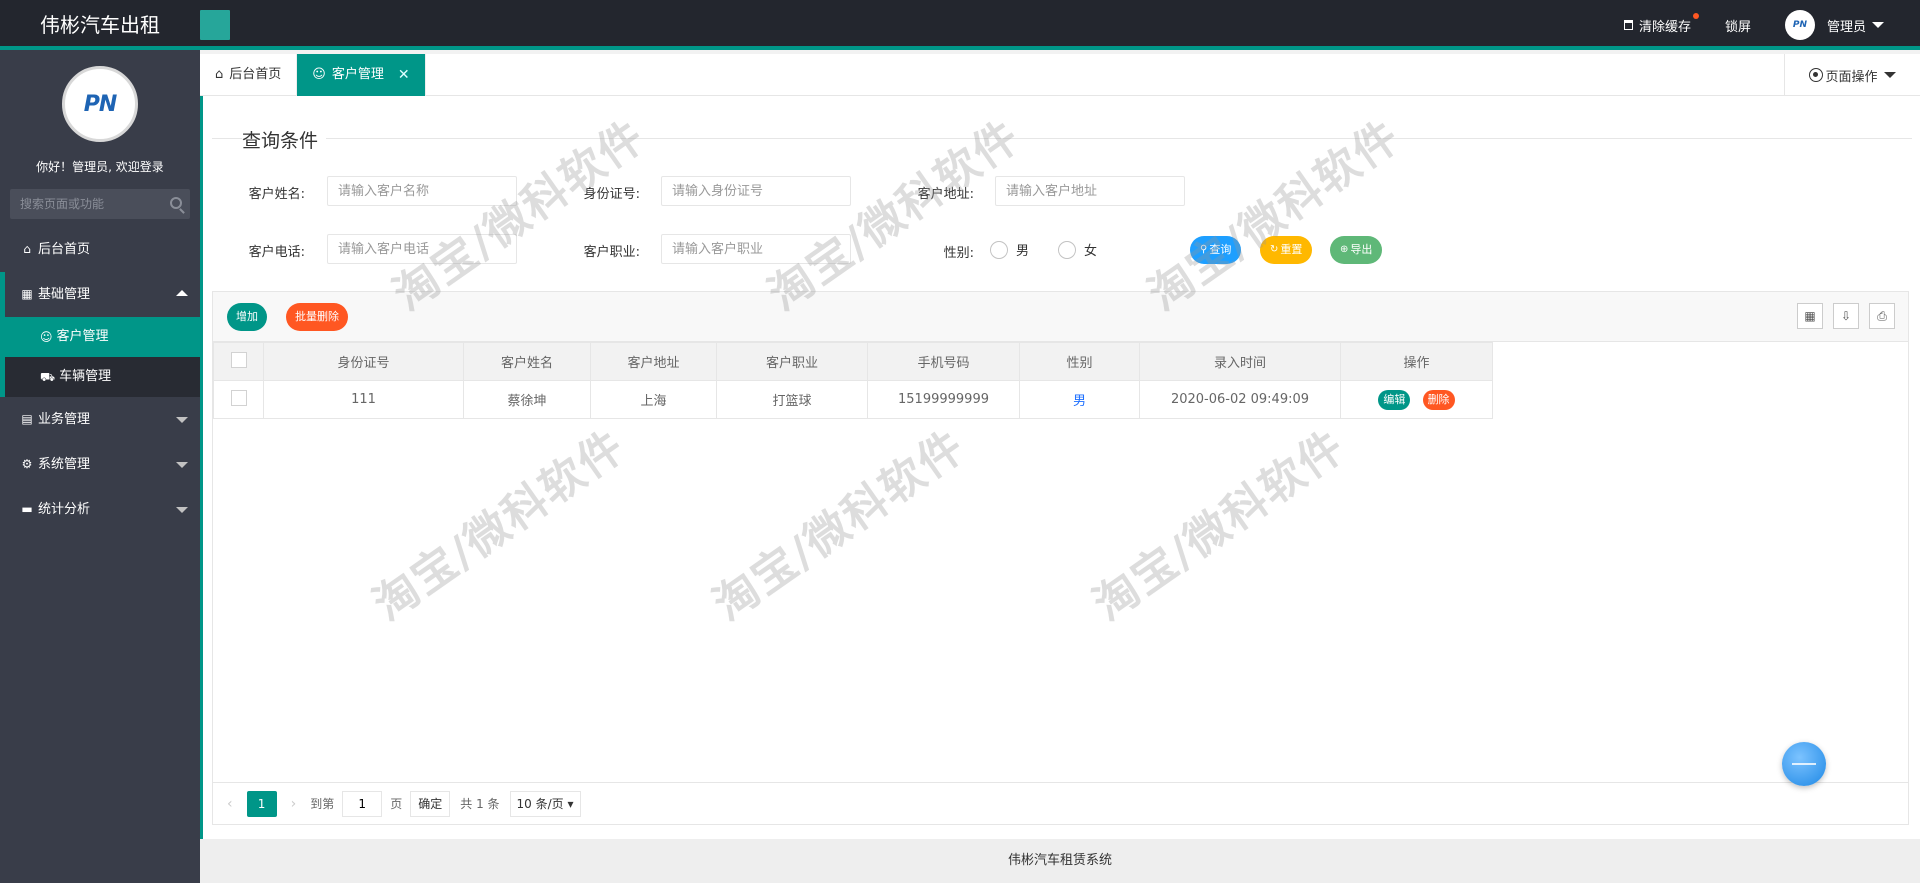 This screenshot has height=883, width=1920. Describe the element at coordinates (1804, 764) in the screenshot. I see `floating-assistant-button` at that location.